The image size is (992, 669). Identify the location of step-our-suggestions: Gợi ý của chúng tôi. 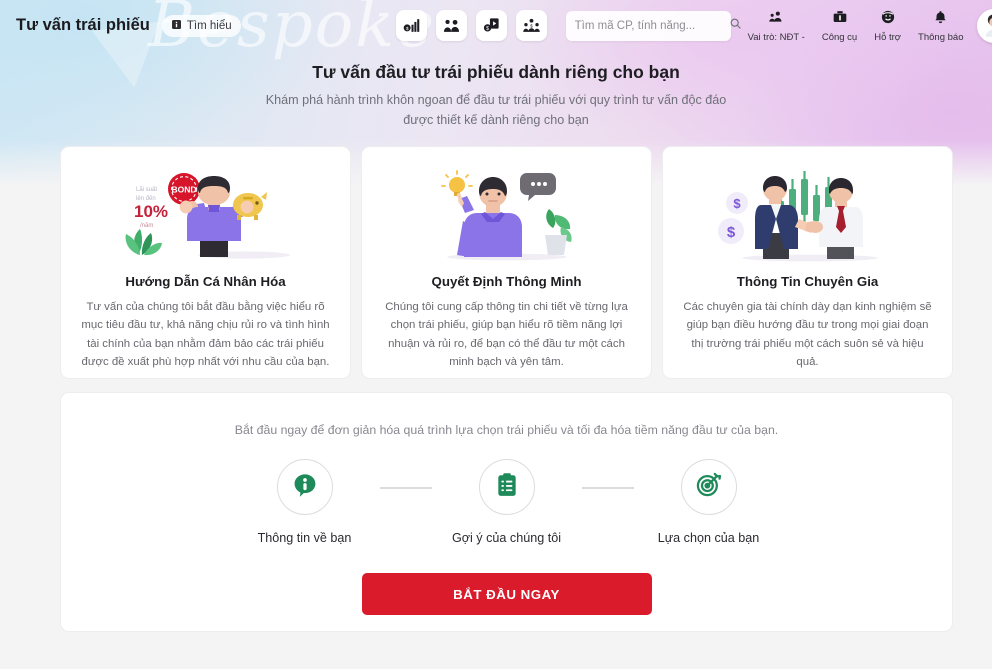
(507, 502).